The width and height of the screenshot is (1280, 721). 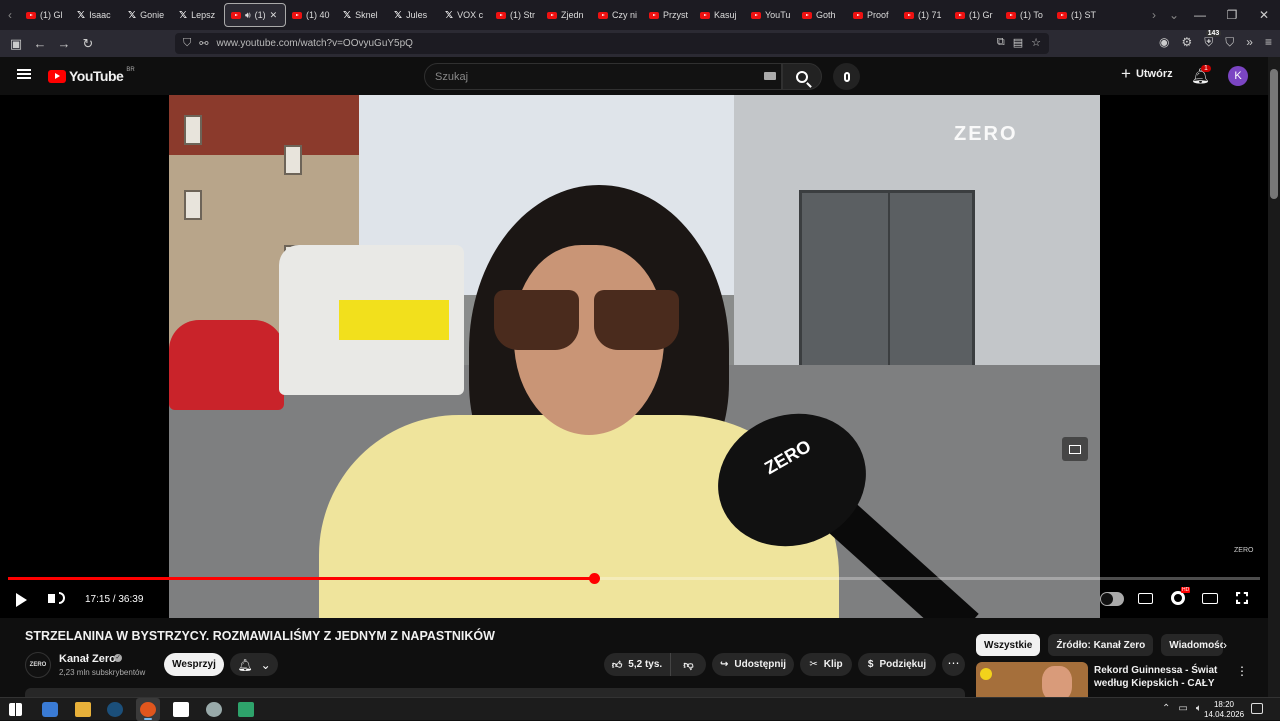 I want to click on start-icon, so click(x=15, y=709).